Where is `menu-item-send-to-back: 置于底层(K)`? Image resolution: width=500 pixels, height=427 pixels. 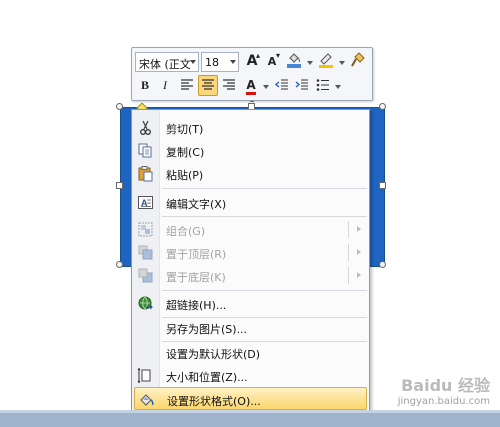 menu-item-send-to-back: 置于底层(K) is located at coordinates (250, 275).